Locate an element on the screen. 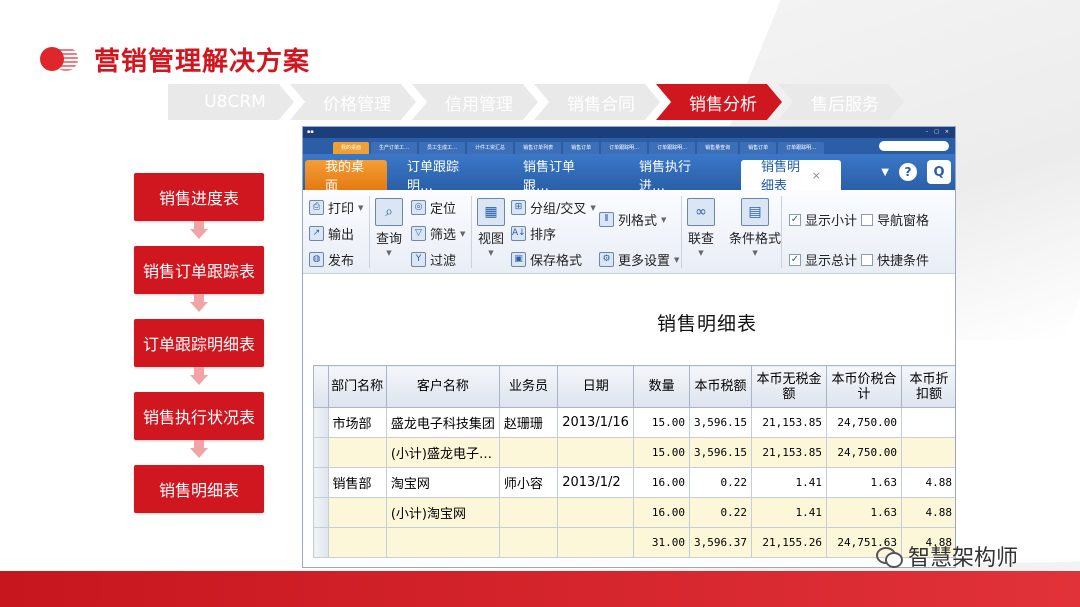  subtotal-row: (小计)淘宝网 16.00 0.22 1.41 1.63 4.88 is located at coordinates (634, 512).